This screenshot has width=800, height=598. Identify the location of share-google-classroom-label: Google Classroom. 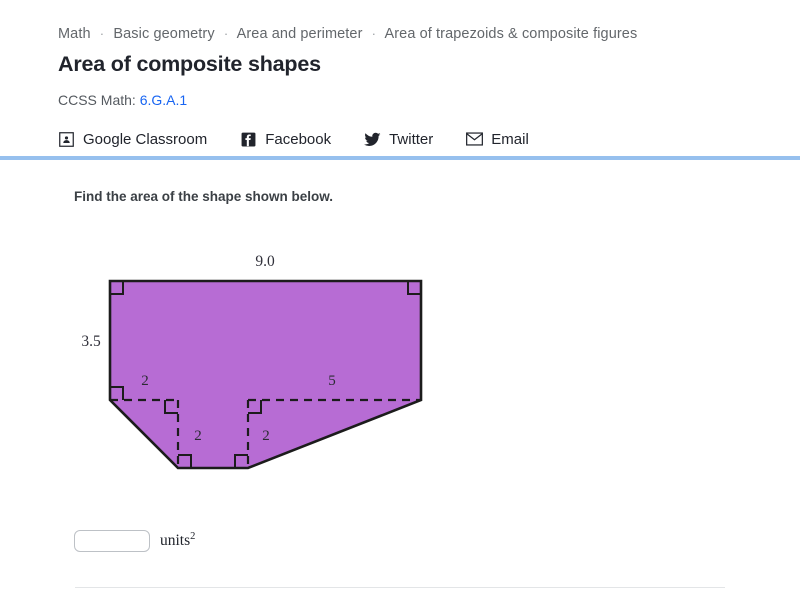
(145, 139).